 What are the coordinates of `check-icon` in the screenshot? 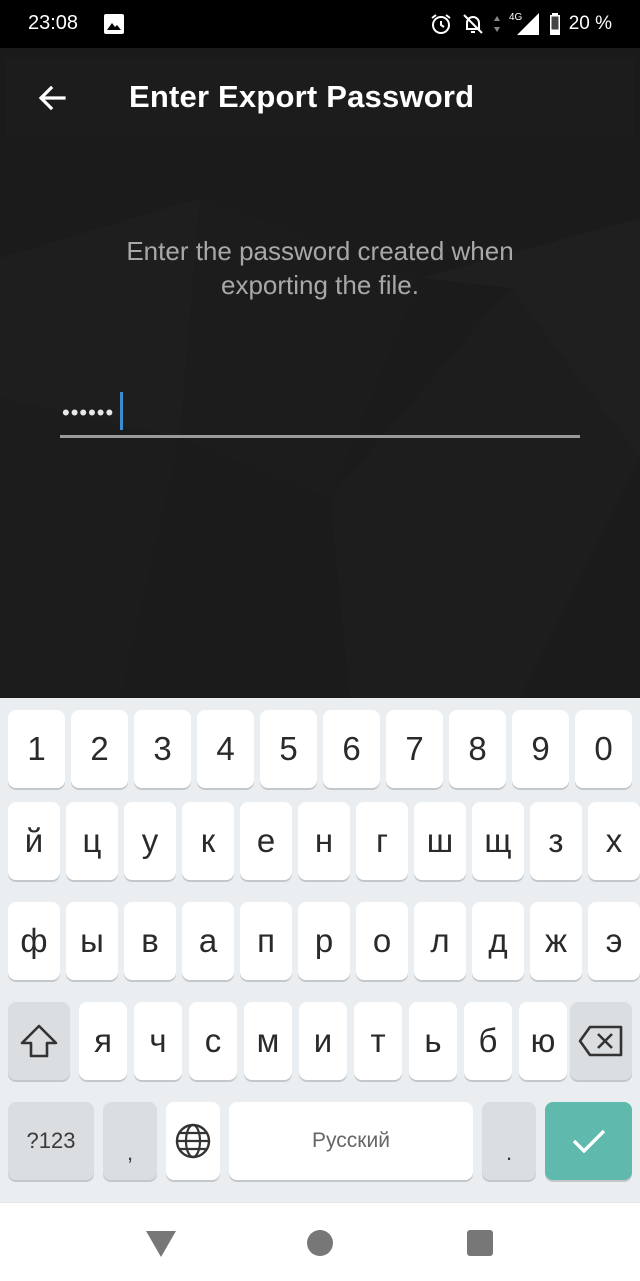 It's located at (588, 1141).